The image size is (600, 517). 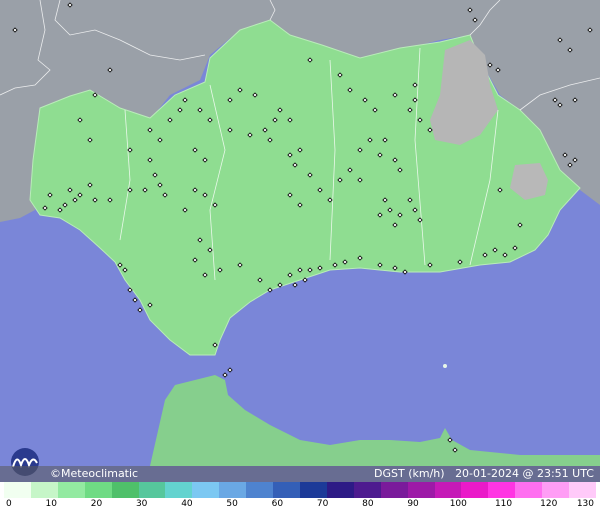 What do you see at coordinates (503, 504) in the screenshot?
I see `legend-tick-label: 110` at bounding box center [503, 504].